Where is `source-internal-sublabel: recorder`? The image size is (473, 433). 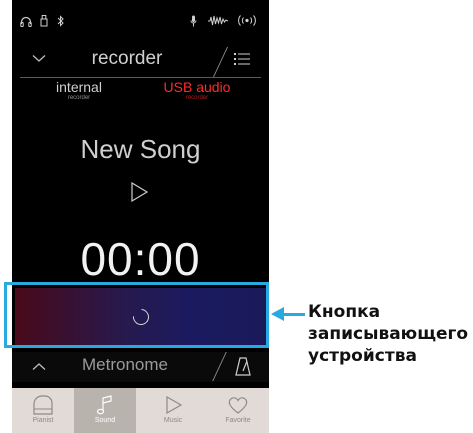
source-internal-sublabel: recorder is located at coordinates (79, 98).